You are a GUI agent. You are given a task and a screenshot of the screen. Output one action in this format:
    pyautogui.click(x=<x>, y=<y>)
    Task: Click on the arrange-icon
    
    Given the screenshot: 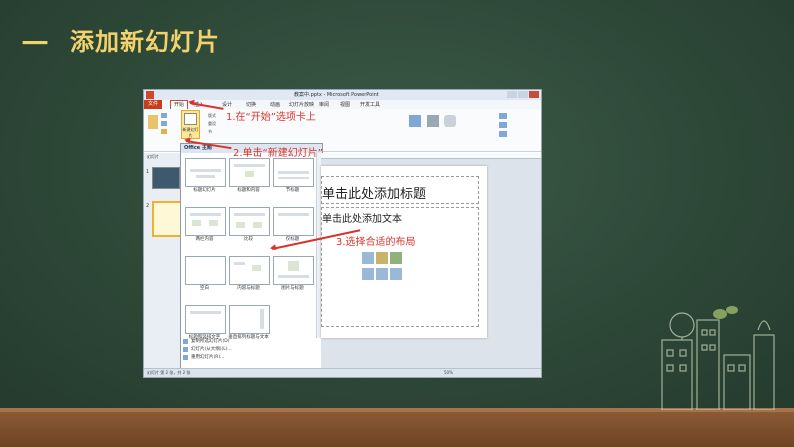 What is the action you would take?
    pyautogui.click(x=433, y=121)
    